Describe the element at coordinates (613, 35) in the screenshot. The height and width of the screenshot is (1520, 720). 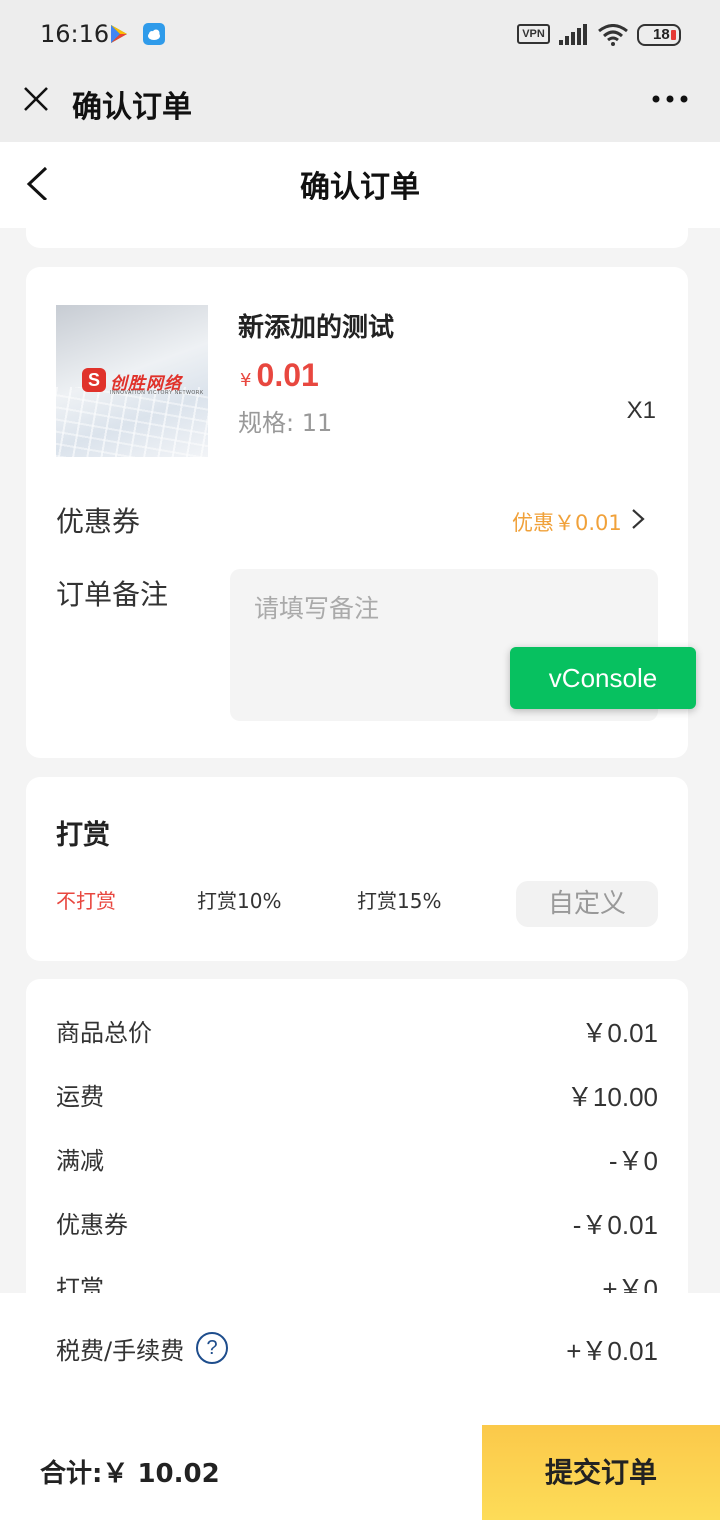
I see `wifi-icon` at that location.